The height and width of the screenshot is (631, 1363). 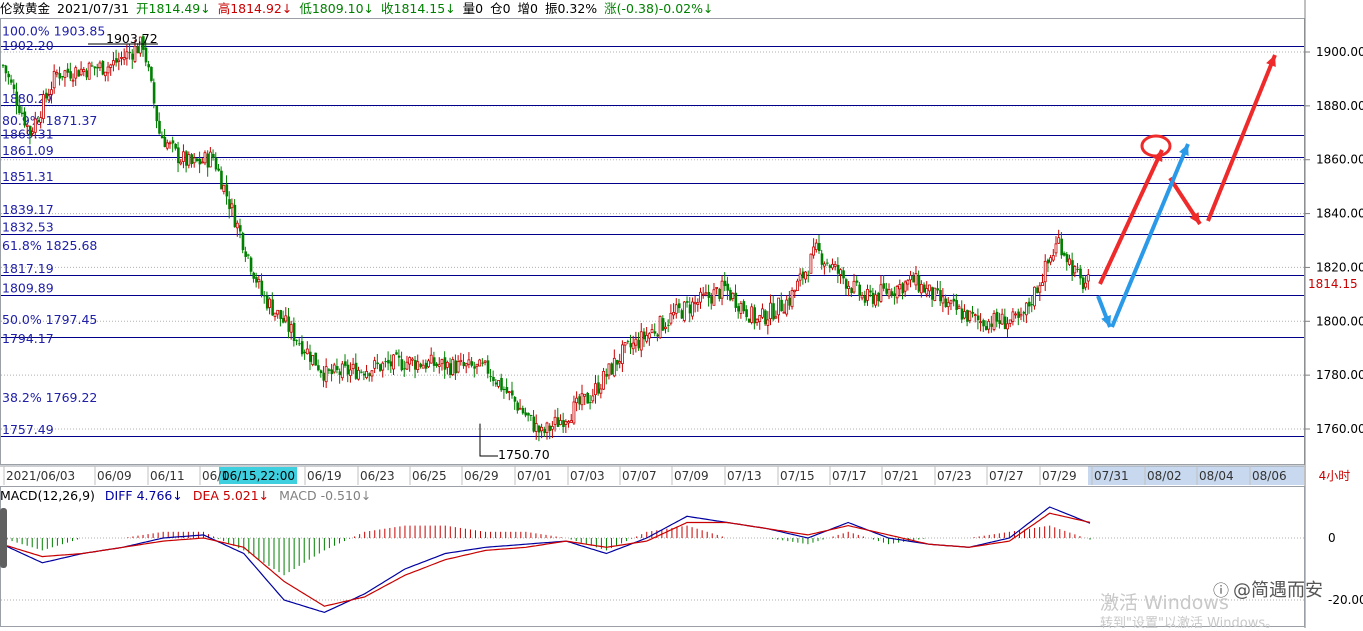 I want to click on level-label: 1861.09, so click(x=28, y=150).